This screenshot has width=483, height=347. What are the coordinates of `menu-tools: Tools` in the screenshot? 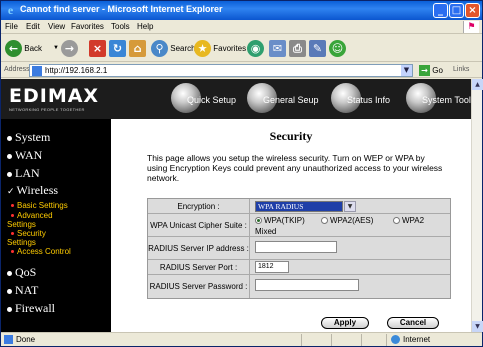 It's located at (120, 26).